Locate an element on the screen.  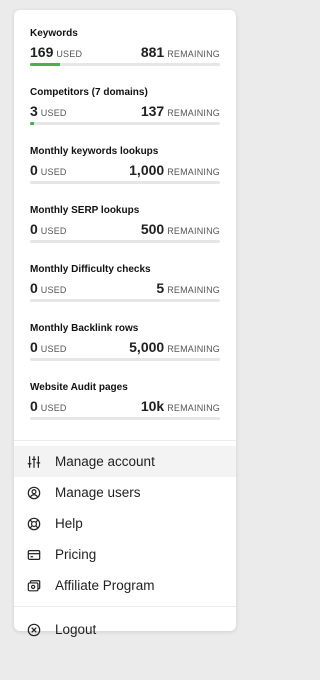
usage-serp-lookups: Monthly SERP lookups 0 USED 500 REMAINING is located at coordinates (125, 233).